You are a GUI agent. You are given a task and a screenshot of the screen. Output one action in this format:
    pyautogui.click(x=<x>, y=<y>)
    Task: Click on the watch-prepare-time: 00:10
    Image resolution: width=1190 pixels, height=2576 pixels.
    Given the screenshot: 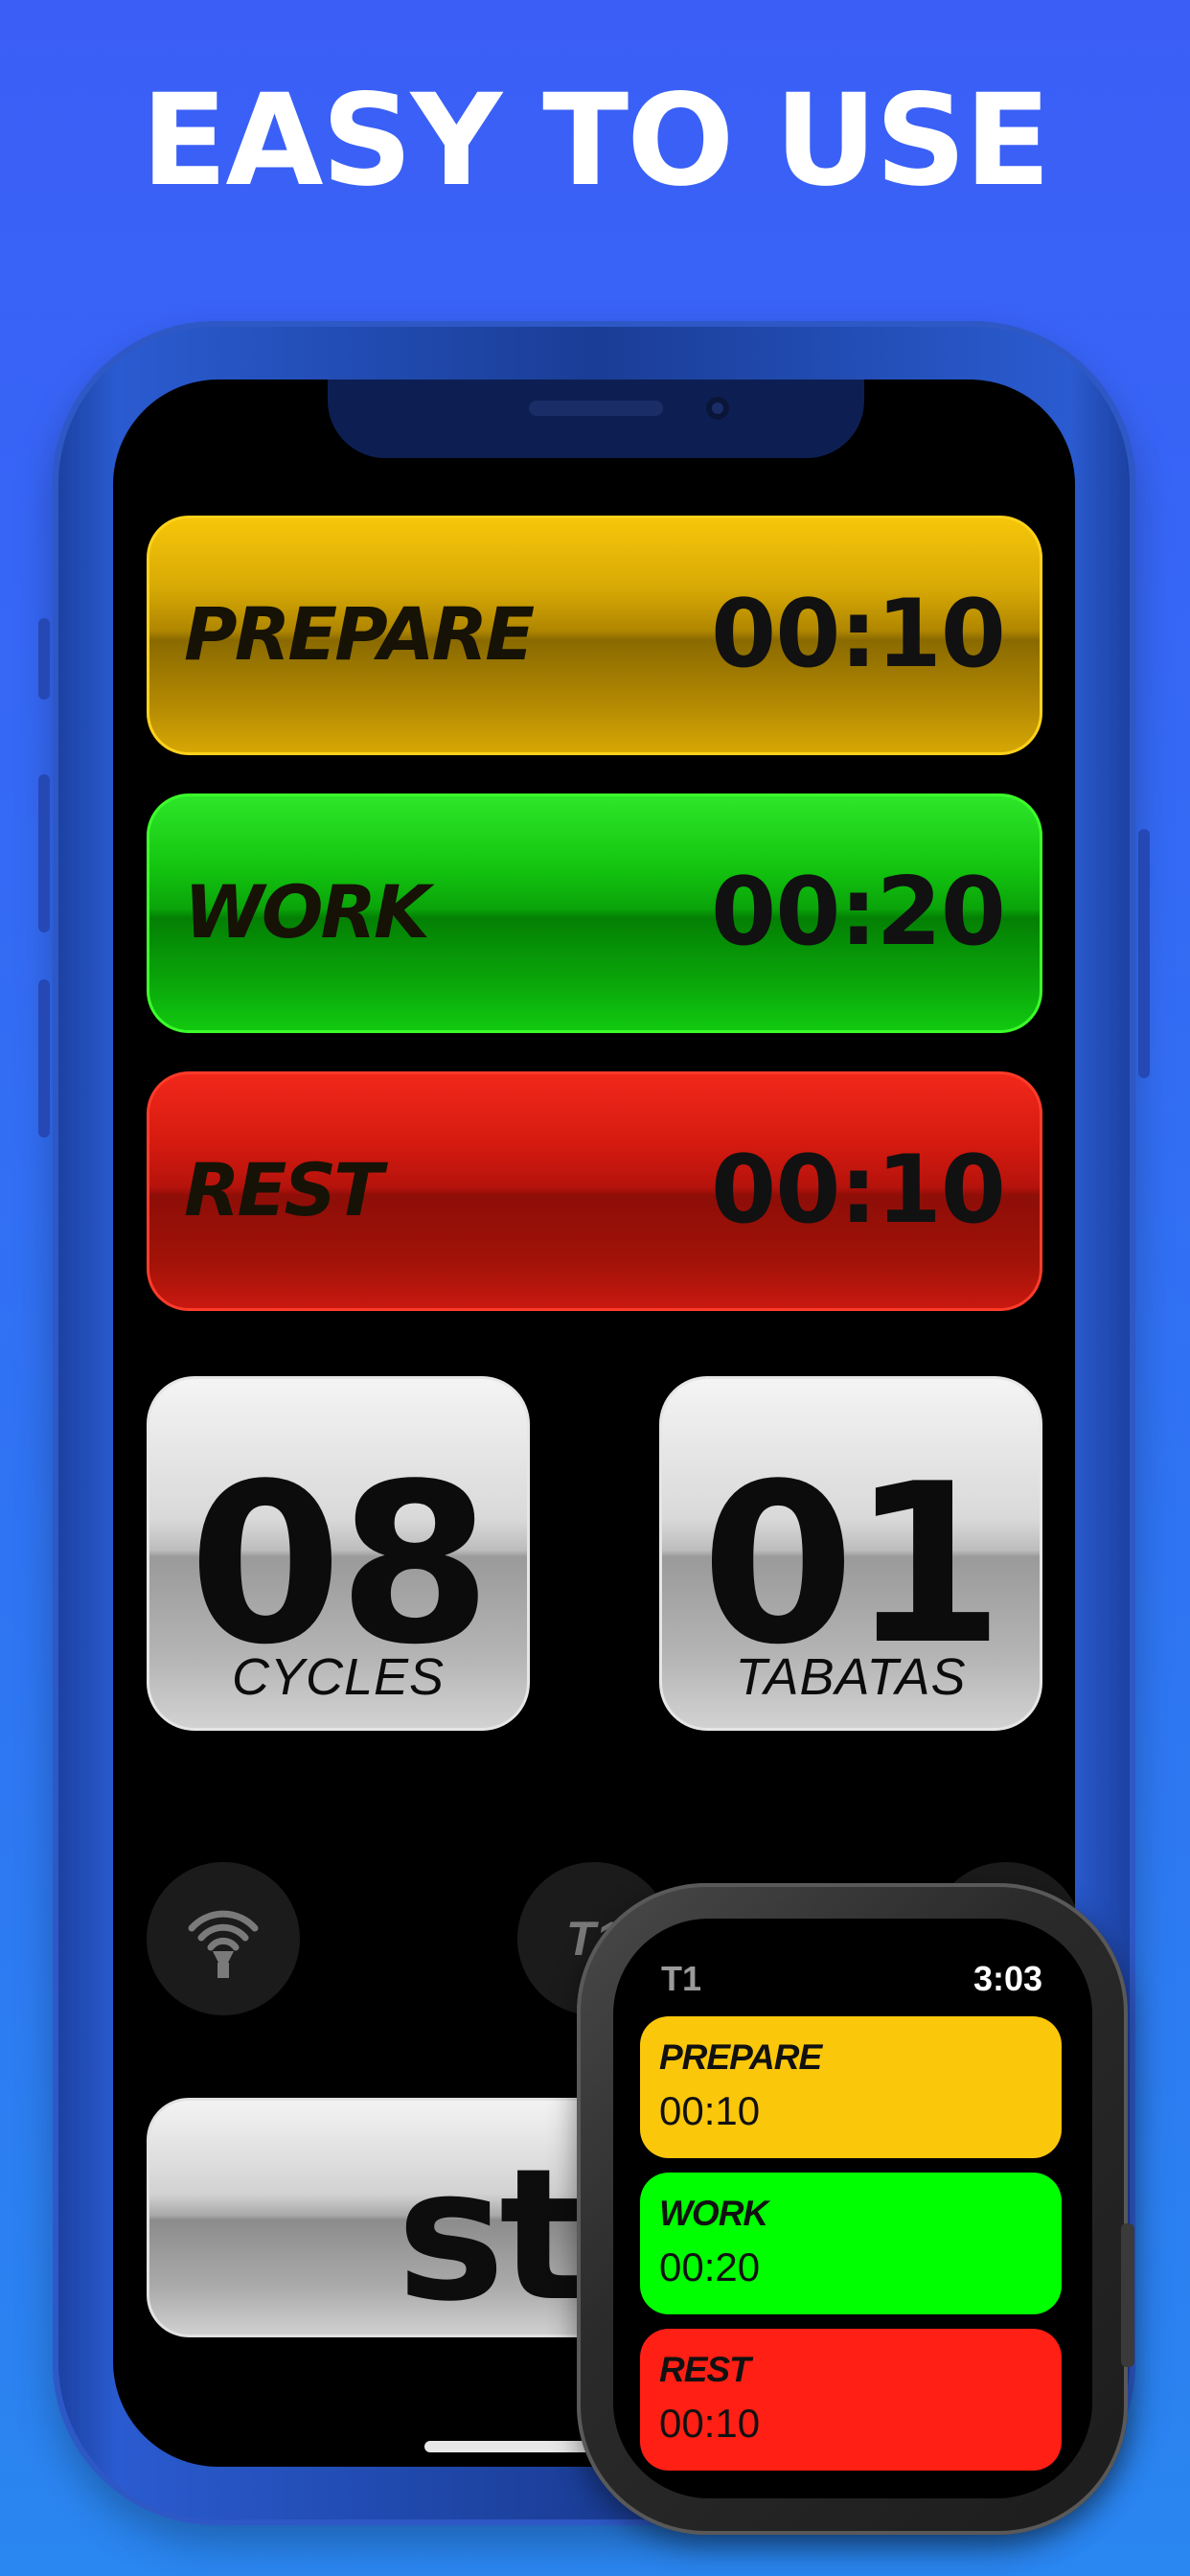 What is the action you would take?
    pyautogui.click(x=710, y=2110)
    